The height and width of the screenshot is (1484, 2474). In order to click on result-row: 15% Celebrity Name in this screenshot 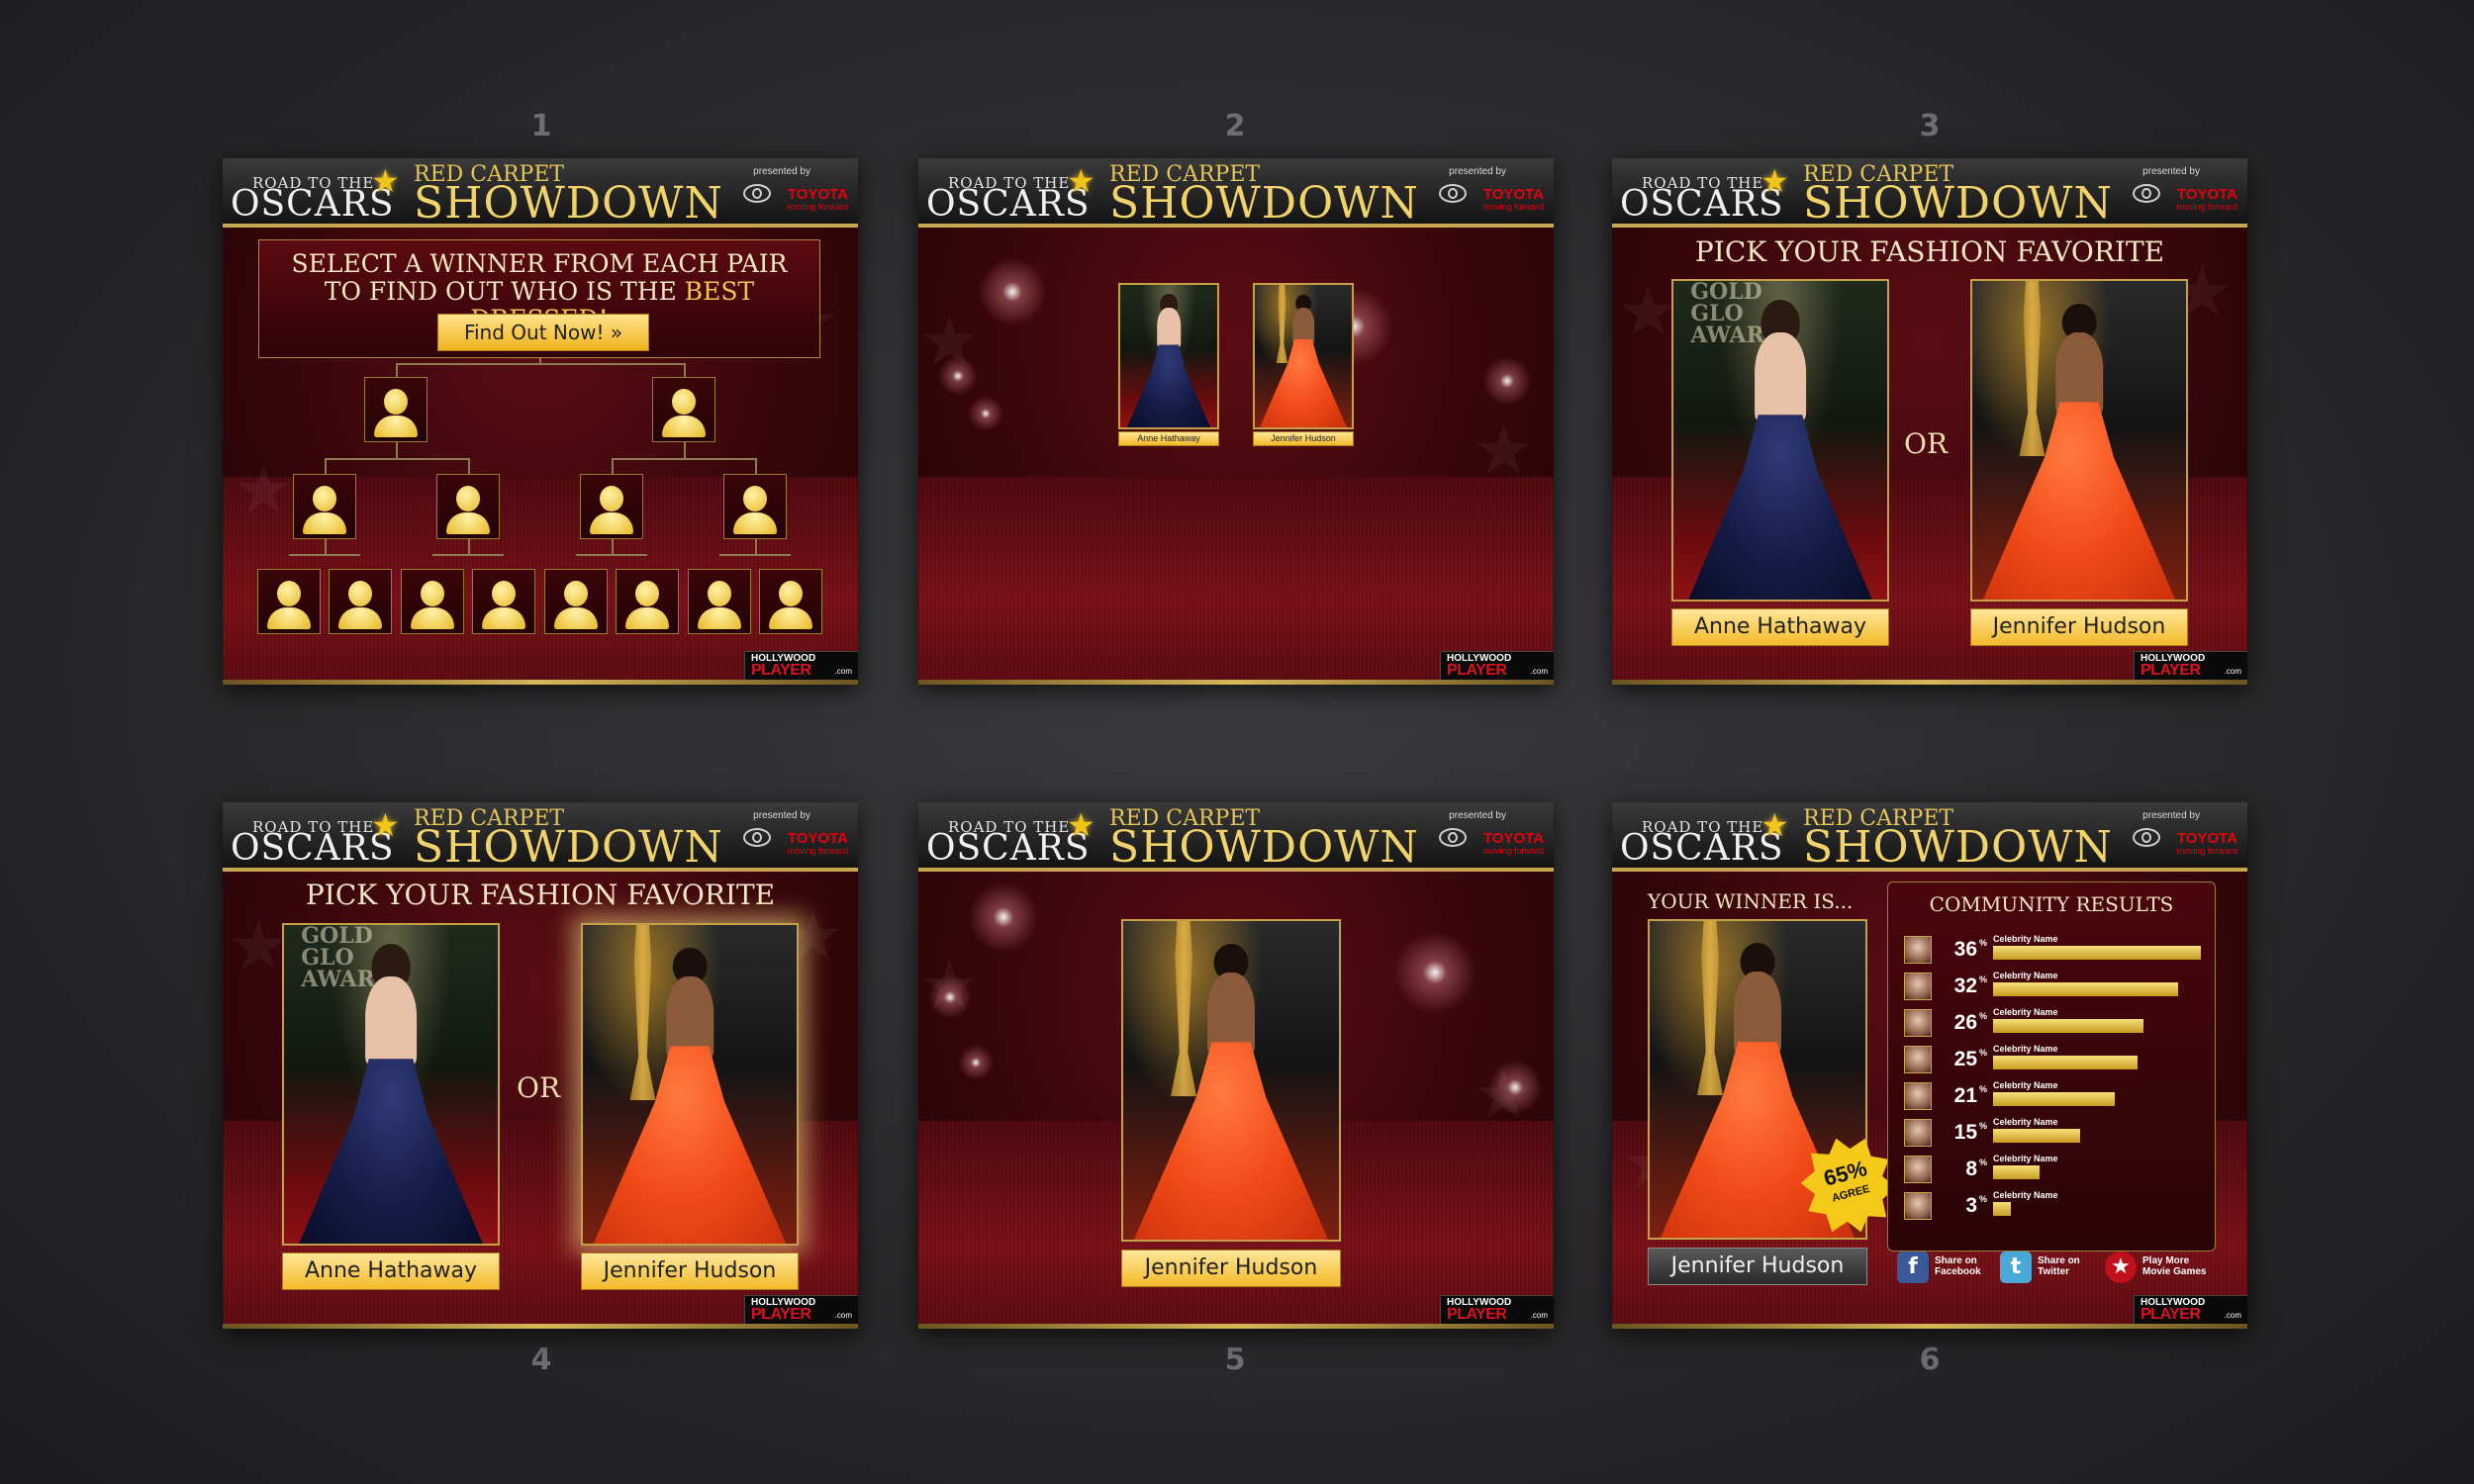, I will do `click(2052, 1133)`.